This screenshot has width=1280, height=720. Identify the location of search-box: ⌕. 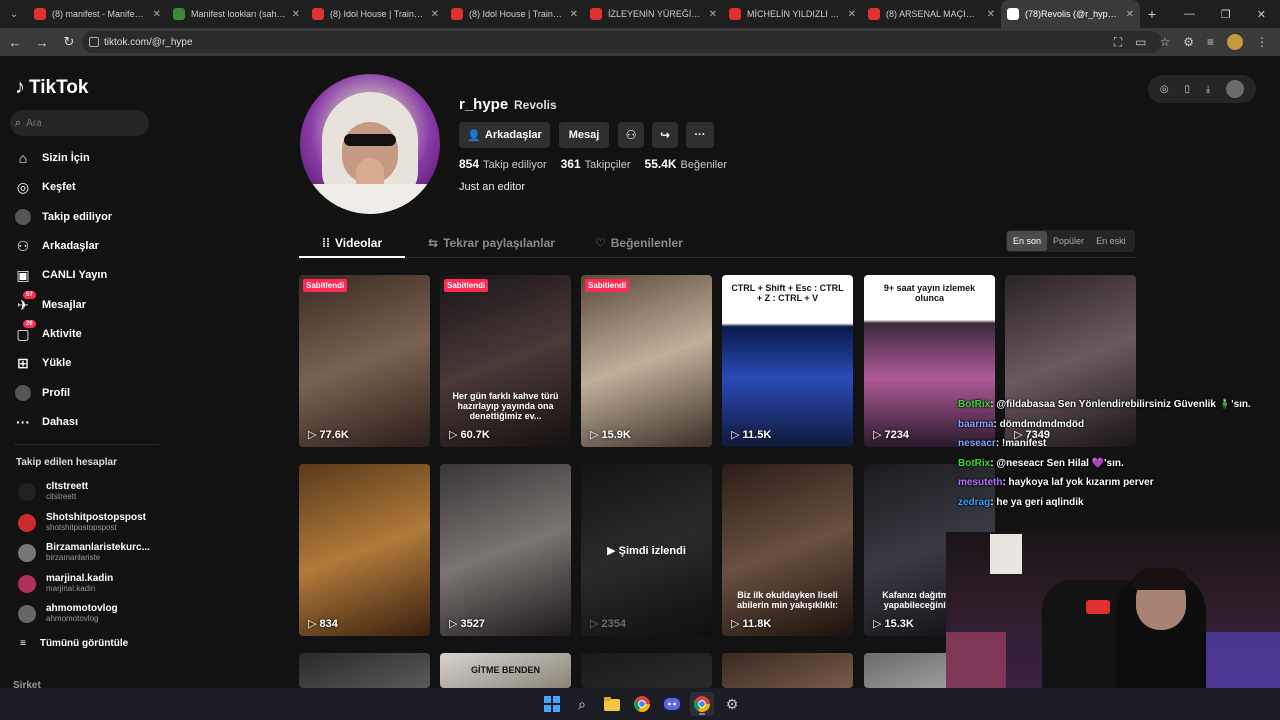
(79, 123).